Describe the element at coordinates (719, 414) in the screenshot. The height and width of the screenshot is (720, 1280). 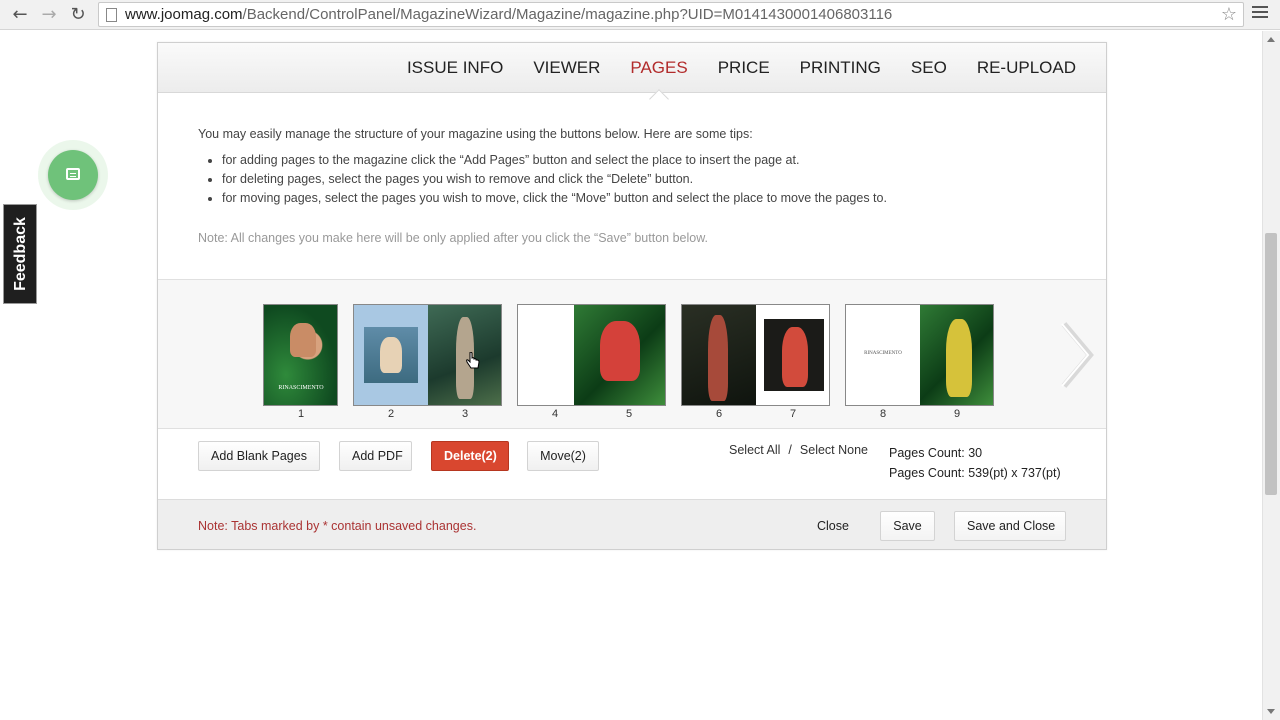
I see `page-number-6: 6` at that location.